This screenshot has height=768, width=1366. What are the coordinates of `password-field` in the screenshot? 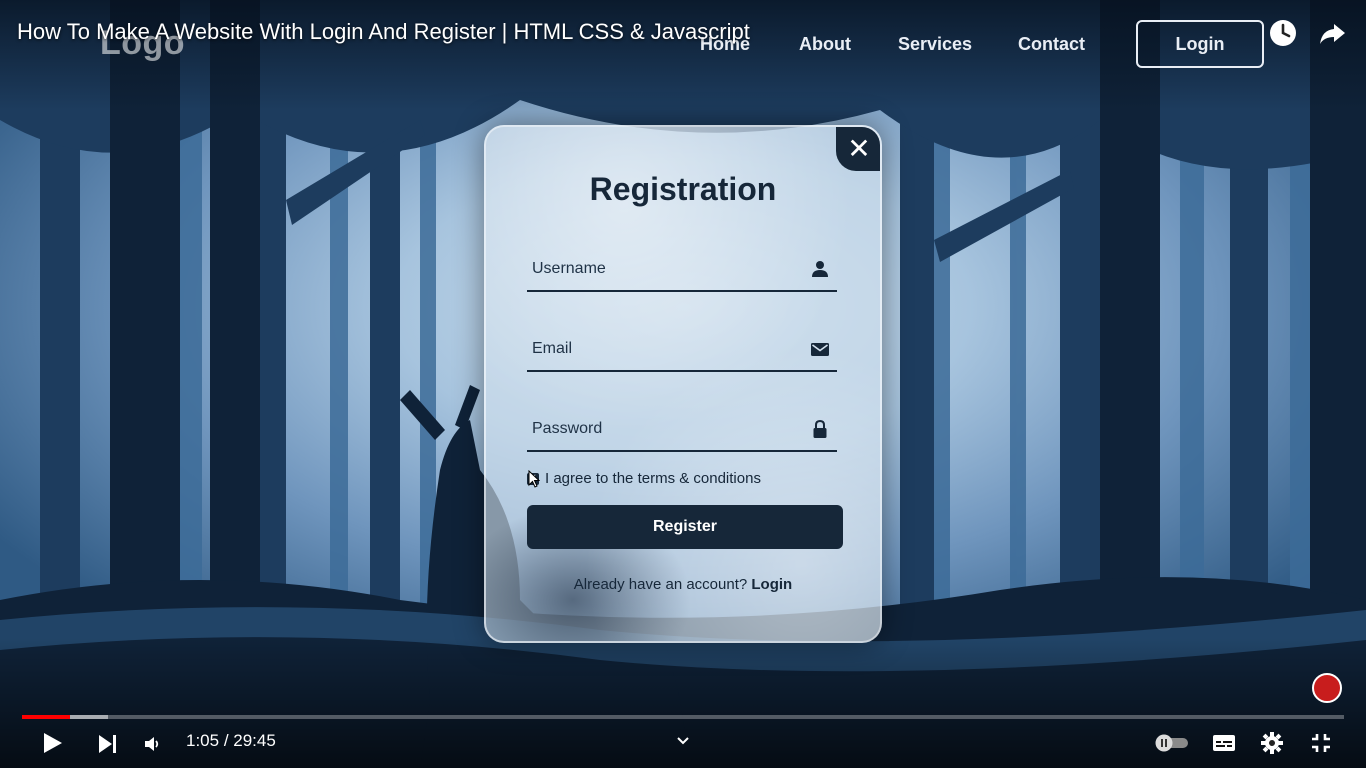 It's located at (682, 431).